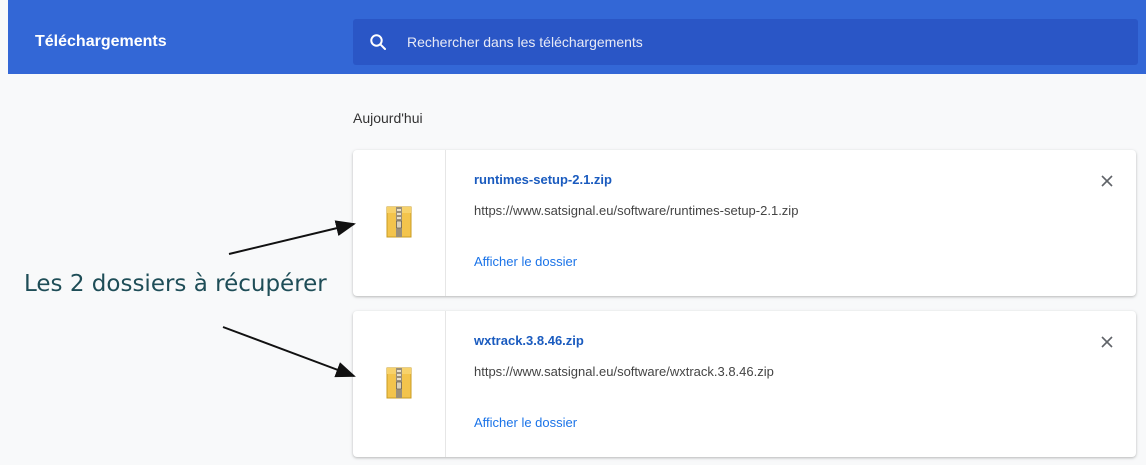 The width and height of the screenshot is (1146, 465). What do you see at coordinates (543, 179) in the screenshot?
I see `file-name-link: runtimes-setup-2.1.zip` at bounding box center [543, 179].